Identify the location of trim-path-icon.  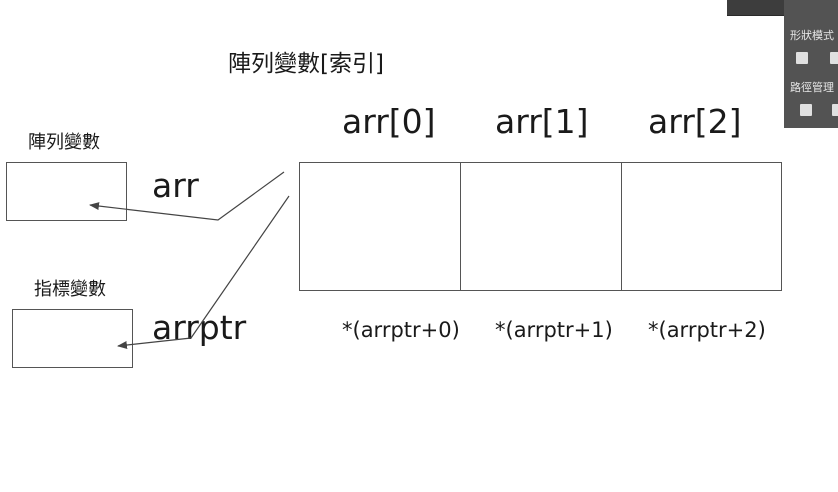
(835, 111).